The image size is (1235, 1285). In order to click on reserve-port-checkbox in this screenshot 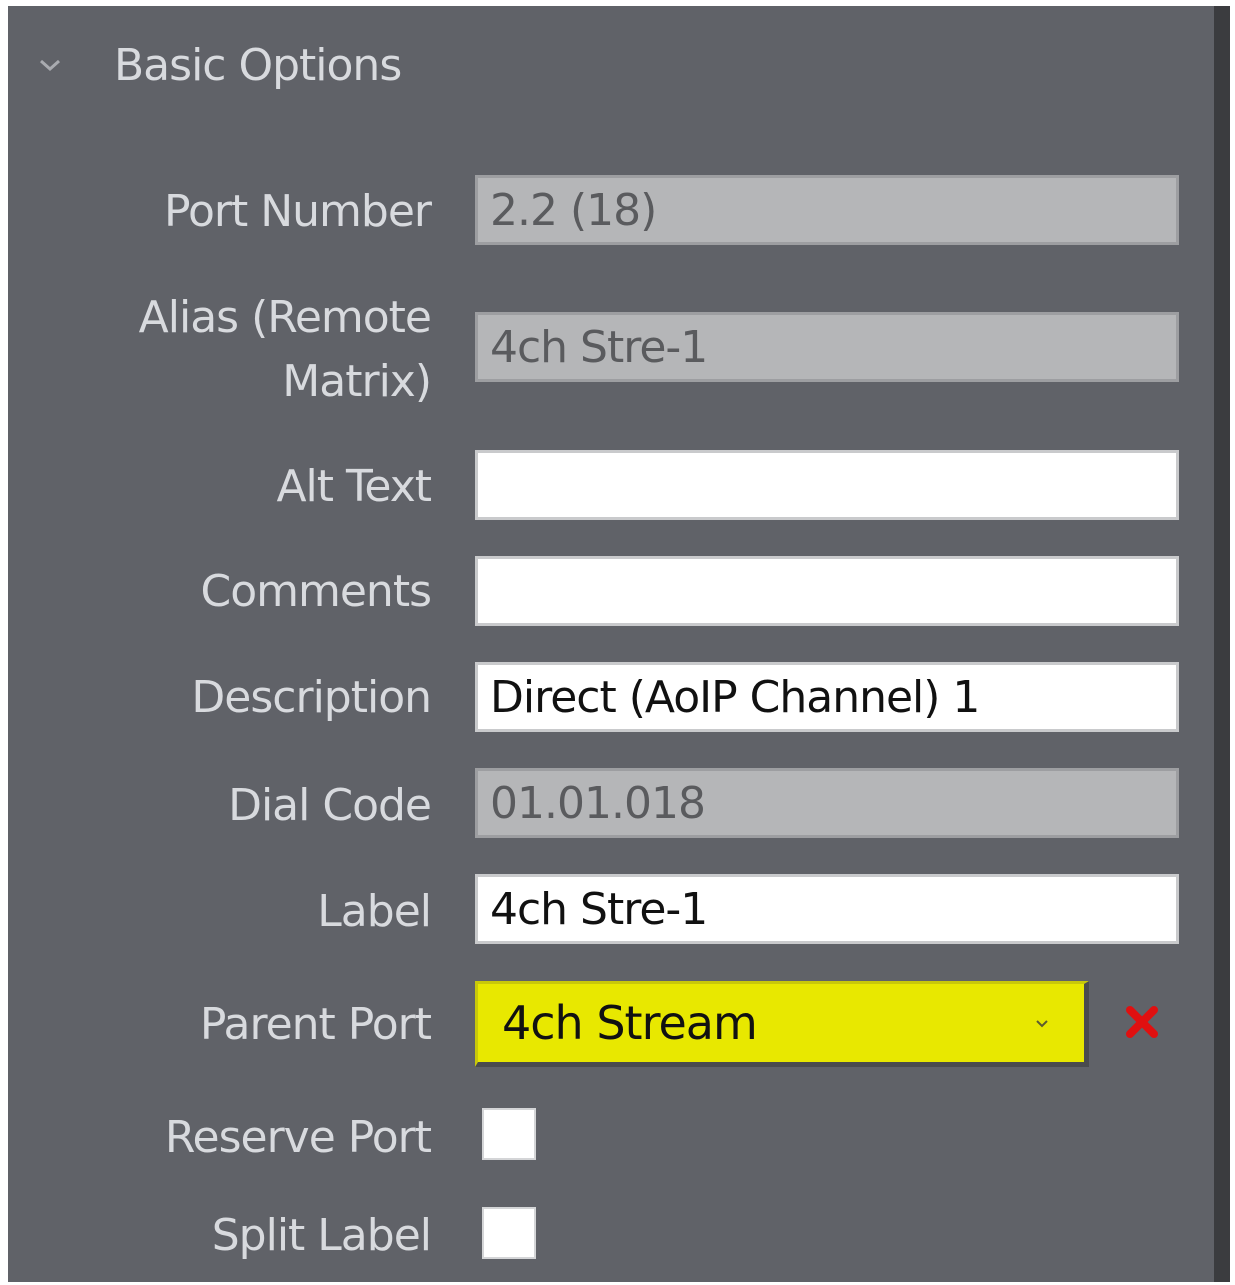, I will do `click(509, 1134)`.